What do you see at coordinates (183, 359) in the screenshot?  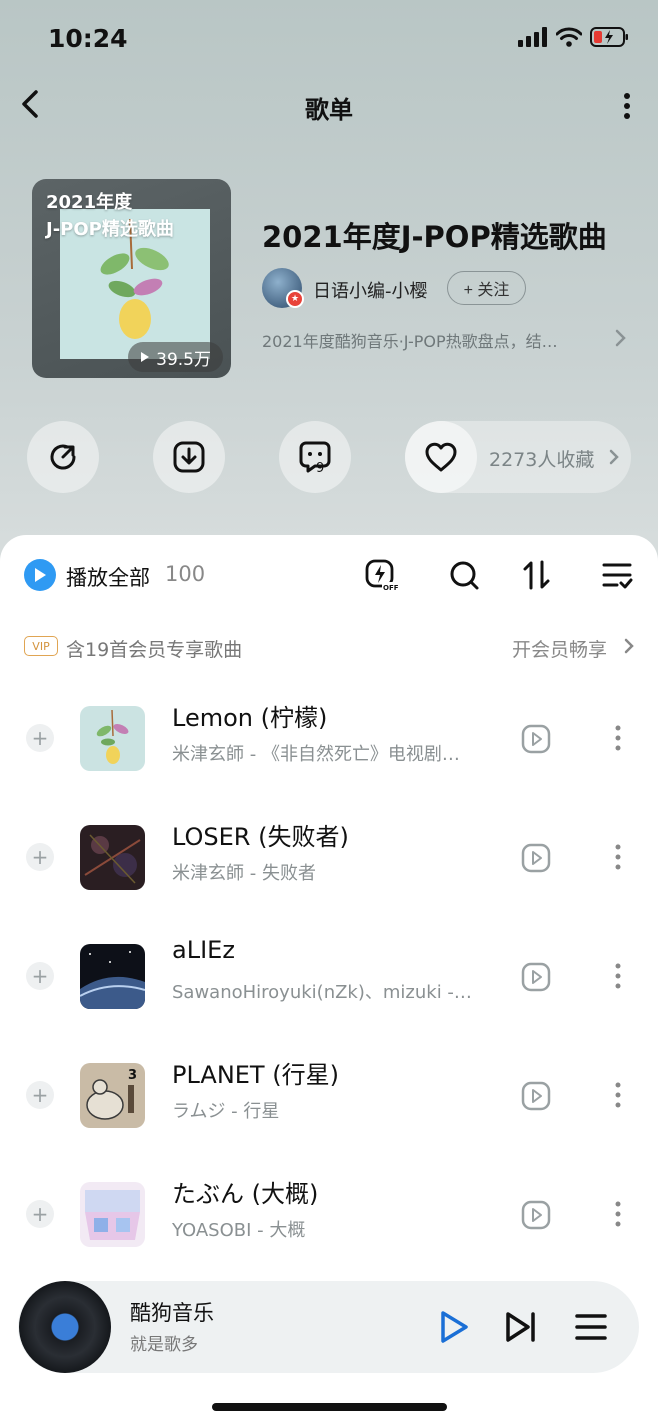 I see `play-count: 39.5万` at bounding box center [183, 359].